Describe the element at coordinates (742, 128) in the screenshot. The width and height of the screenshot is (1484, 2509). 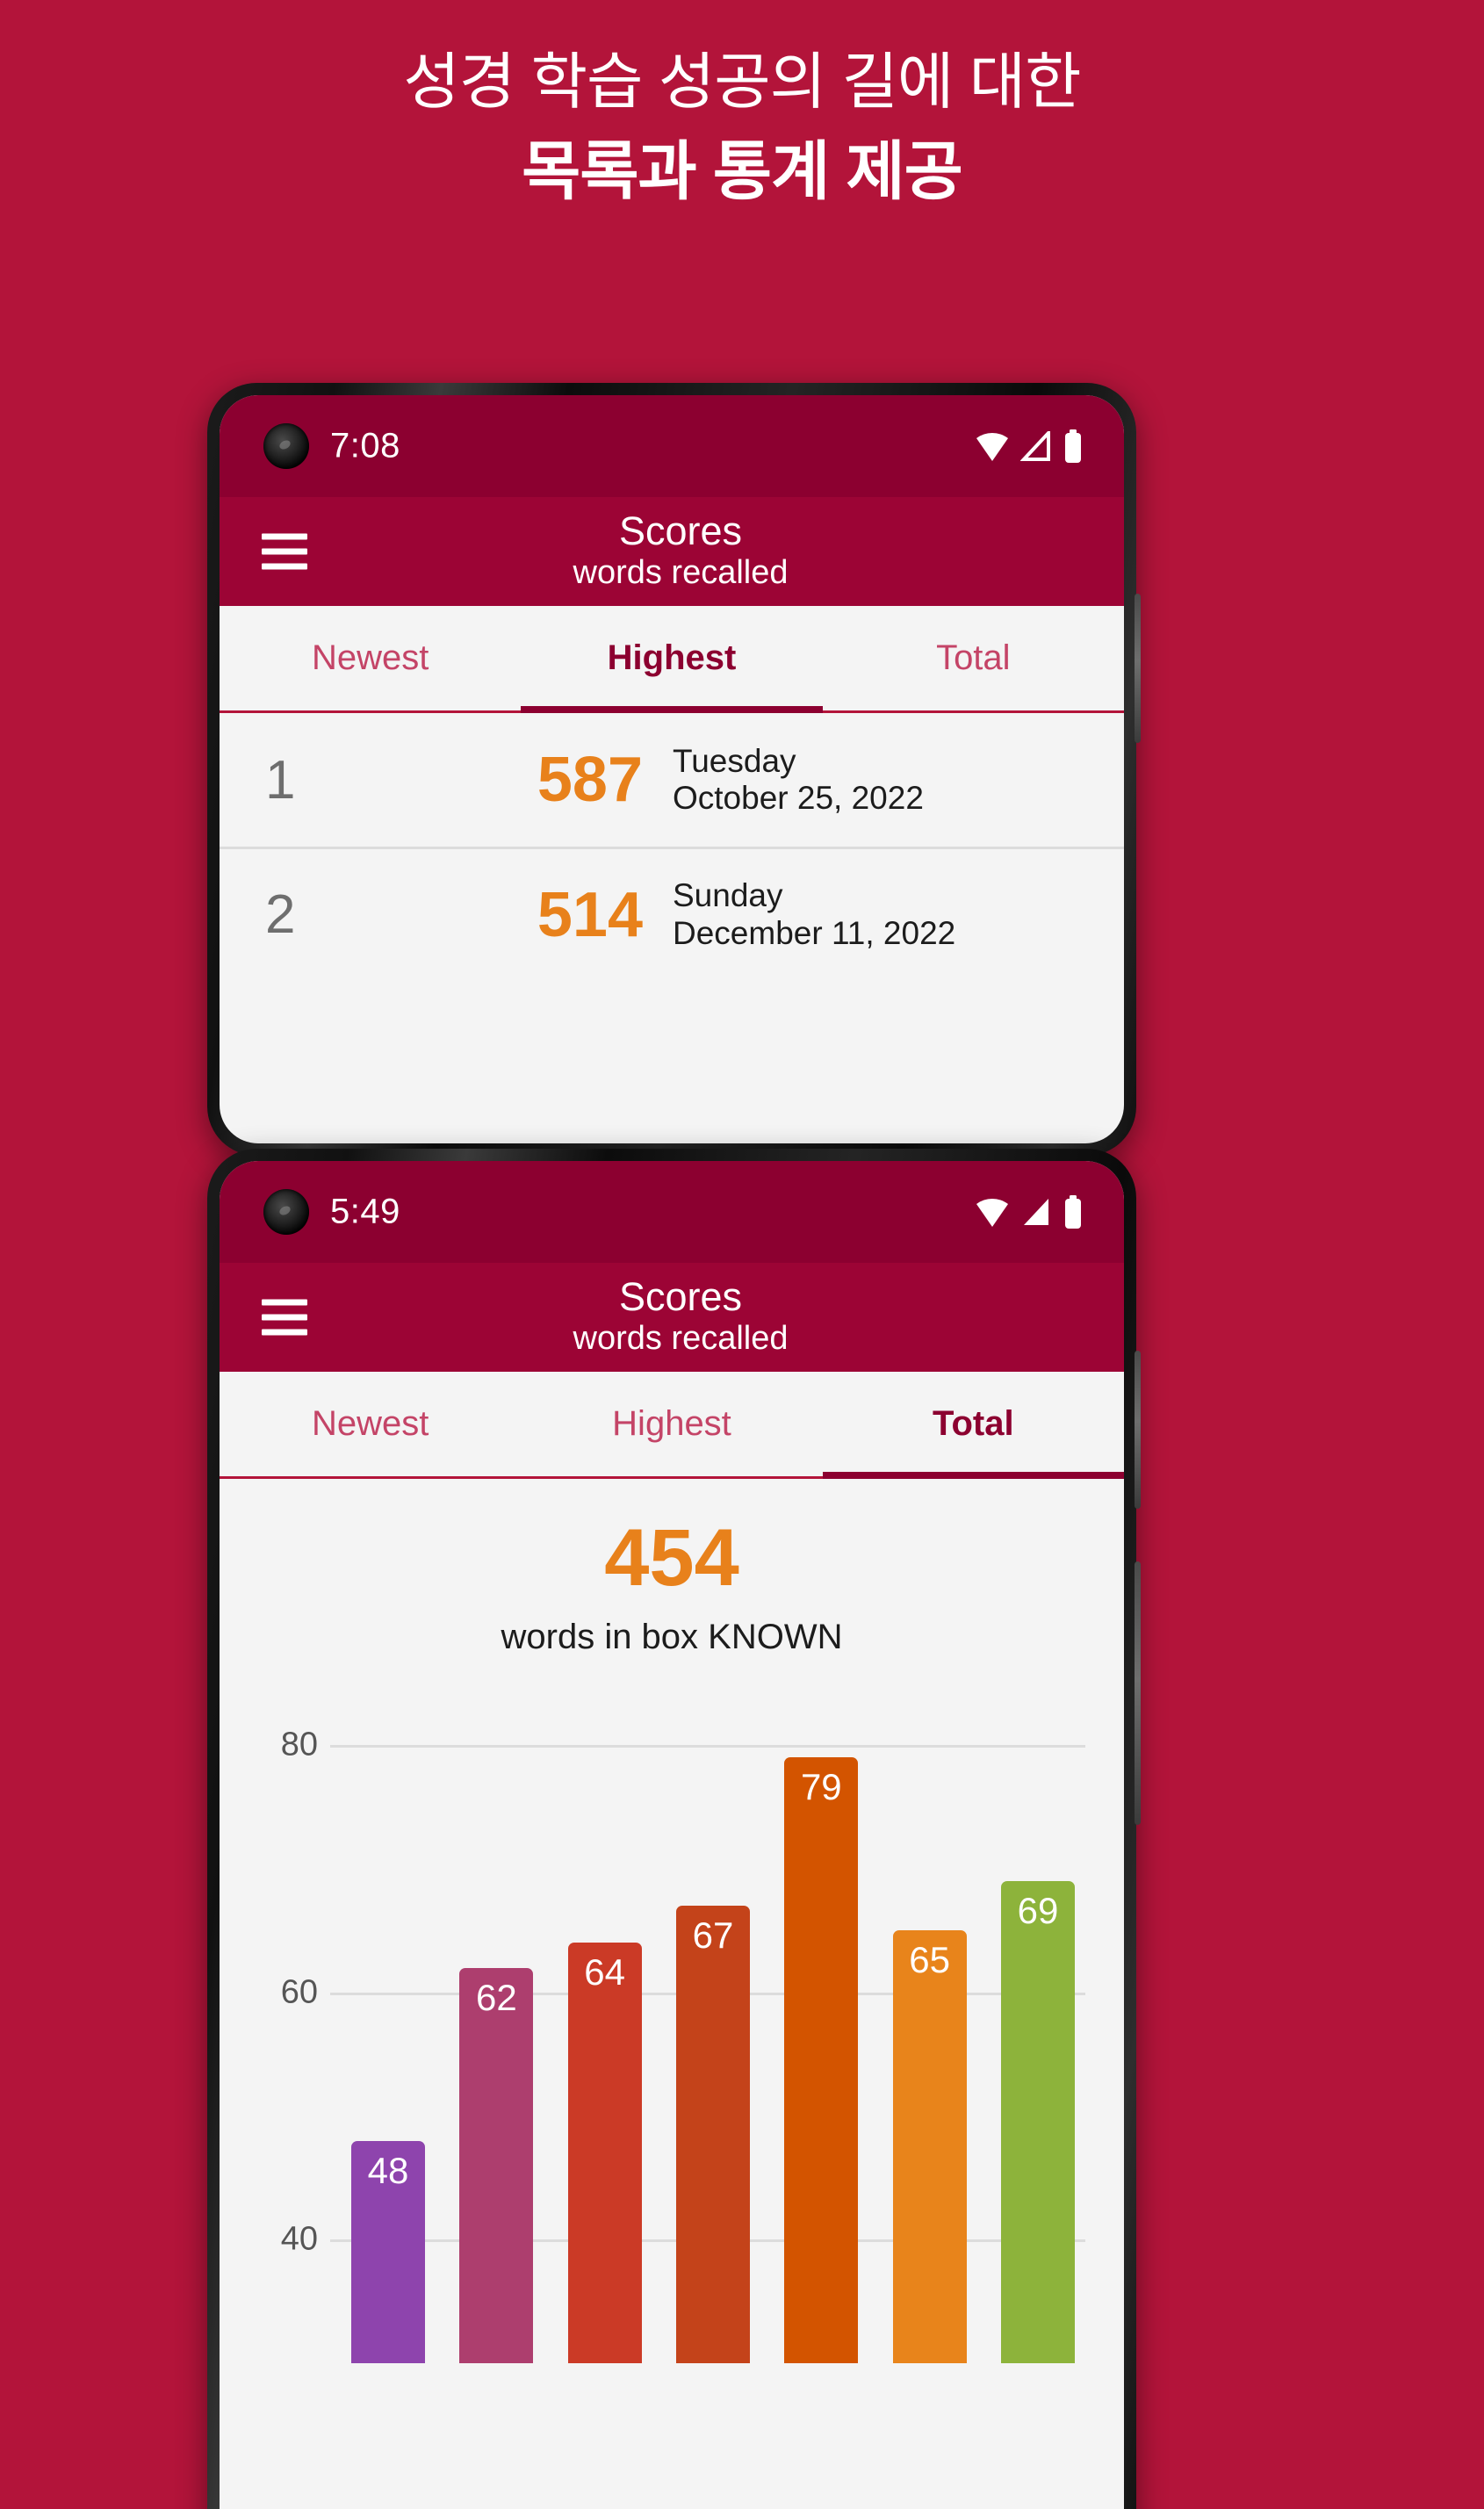
I see `promo-headline: 성경 학습 성공의 길에 대한 목록과 통계 제공` at that location.